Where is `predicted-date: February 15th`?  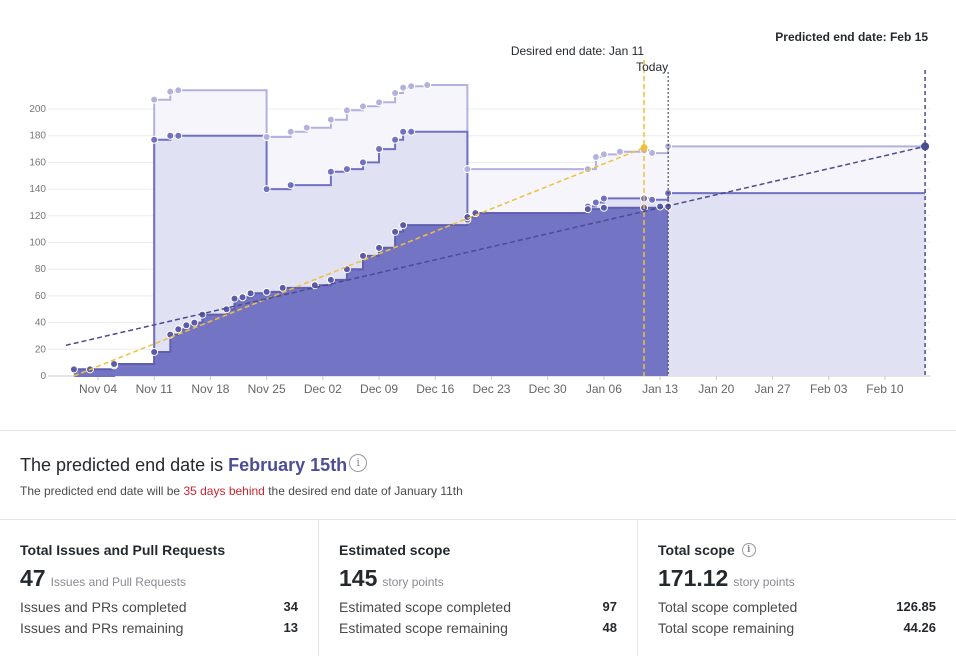 predicted-date: February 15th is located at coordinates (288, 465).